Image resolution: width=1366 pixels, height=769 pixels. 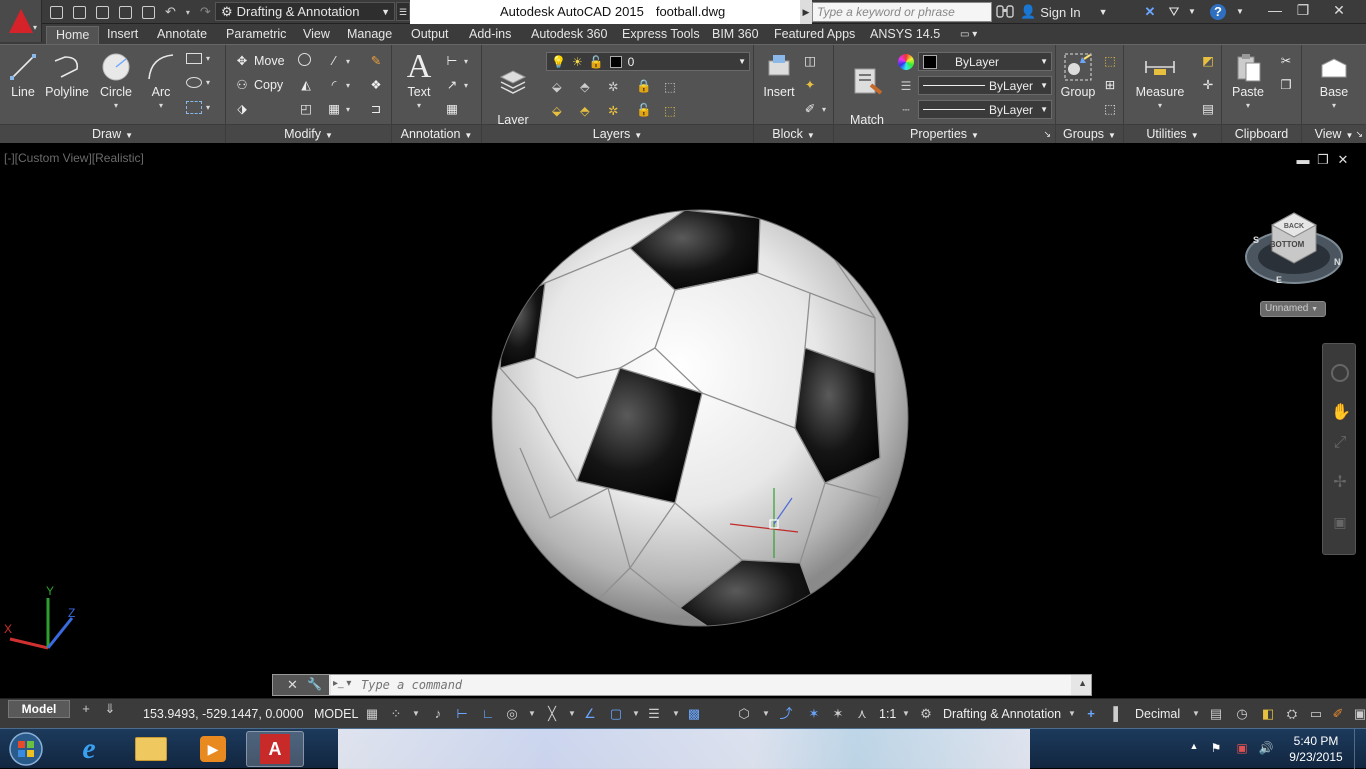 What do you see at coordinates (369, 35) in the screenshot?
I see `tab-manage: Manage` at bounding box center [369, 35].